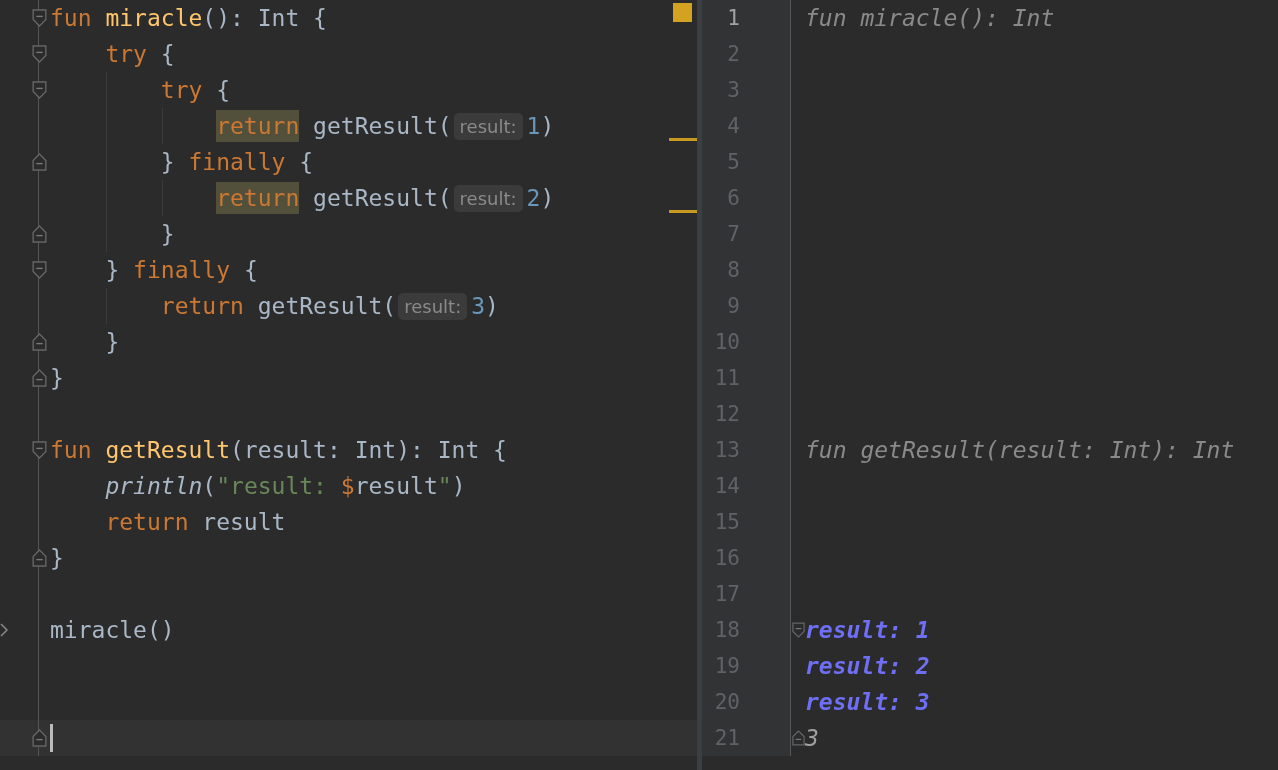 Image resolution: width=1278 pixels, height=770 pixels. Describe the element at coordinates (867, 702) in the screenshot. I see `result-text: result: 3` at that location.